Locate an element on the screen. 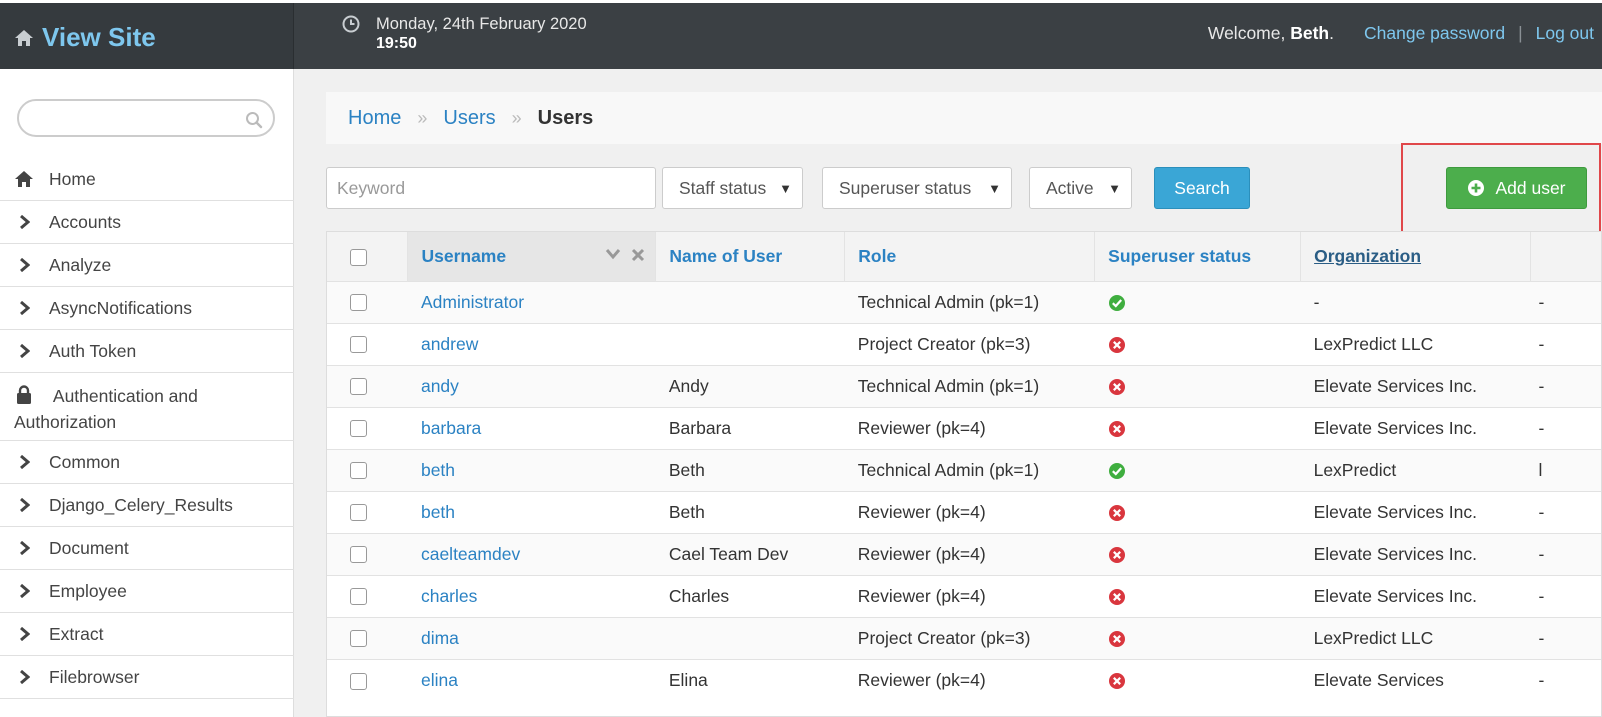 The height and width of the screenshot is (717, 1602). change-password-link: Change password is located at coordinates (1434, 33).